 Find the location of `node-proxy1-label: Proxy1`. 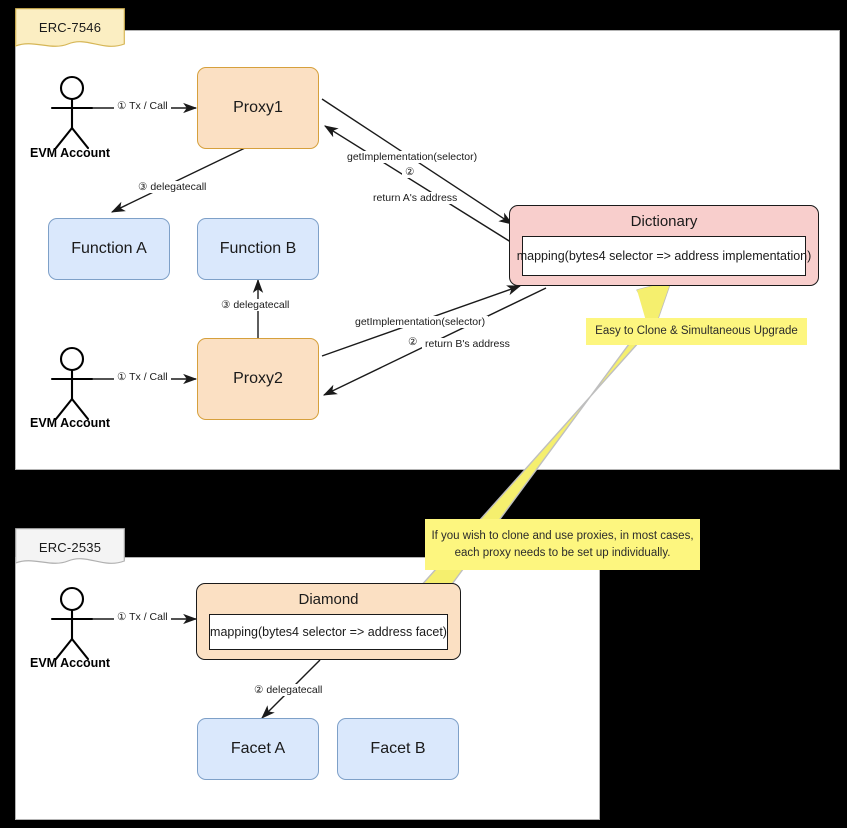

node-proxy1-label: Proxy1 is located at coordinates (258, 107).